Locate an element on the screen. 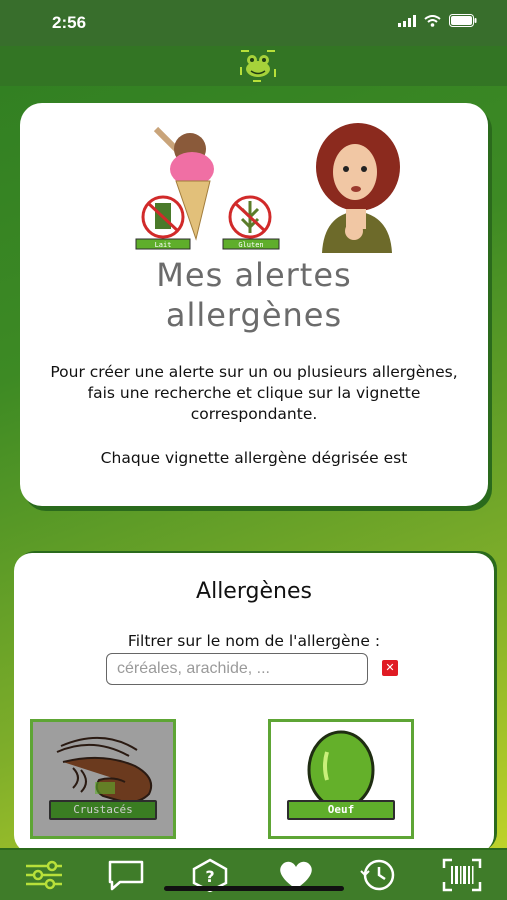  history-clock-icon is located at coordinates (378, 875).